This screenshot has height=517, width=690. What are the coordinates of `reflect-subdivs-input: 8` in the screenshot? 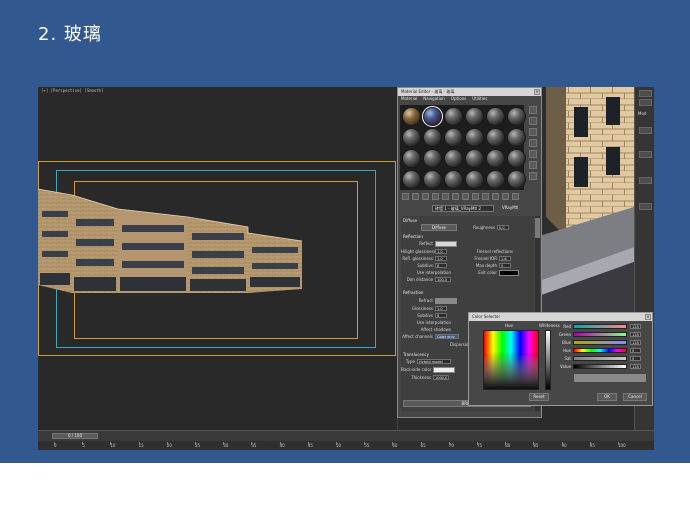 It's located at (441, 265).